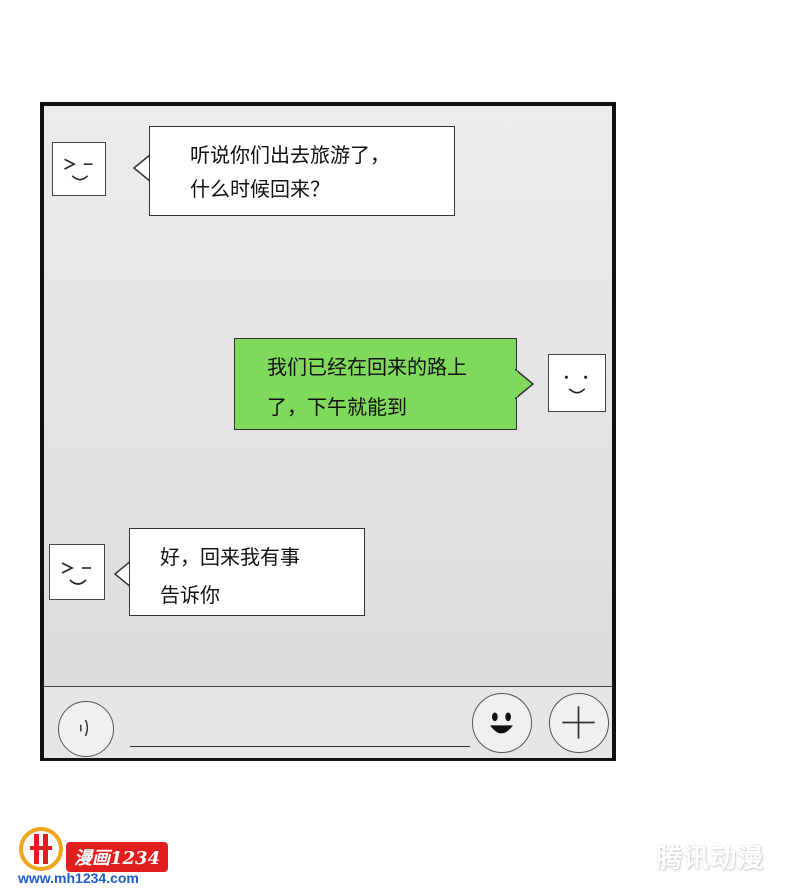 This screenshot has height=889, width=800. What do you see at coordinates (230, 557) in the screenshot?
I see `message-line: 好，回来我有事` at bounding box center [230, 557].